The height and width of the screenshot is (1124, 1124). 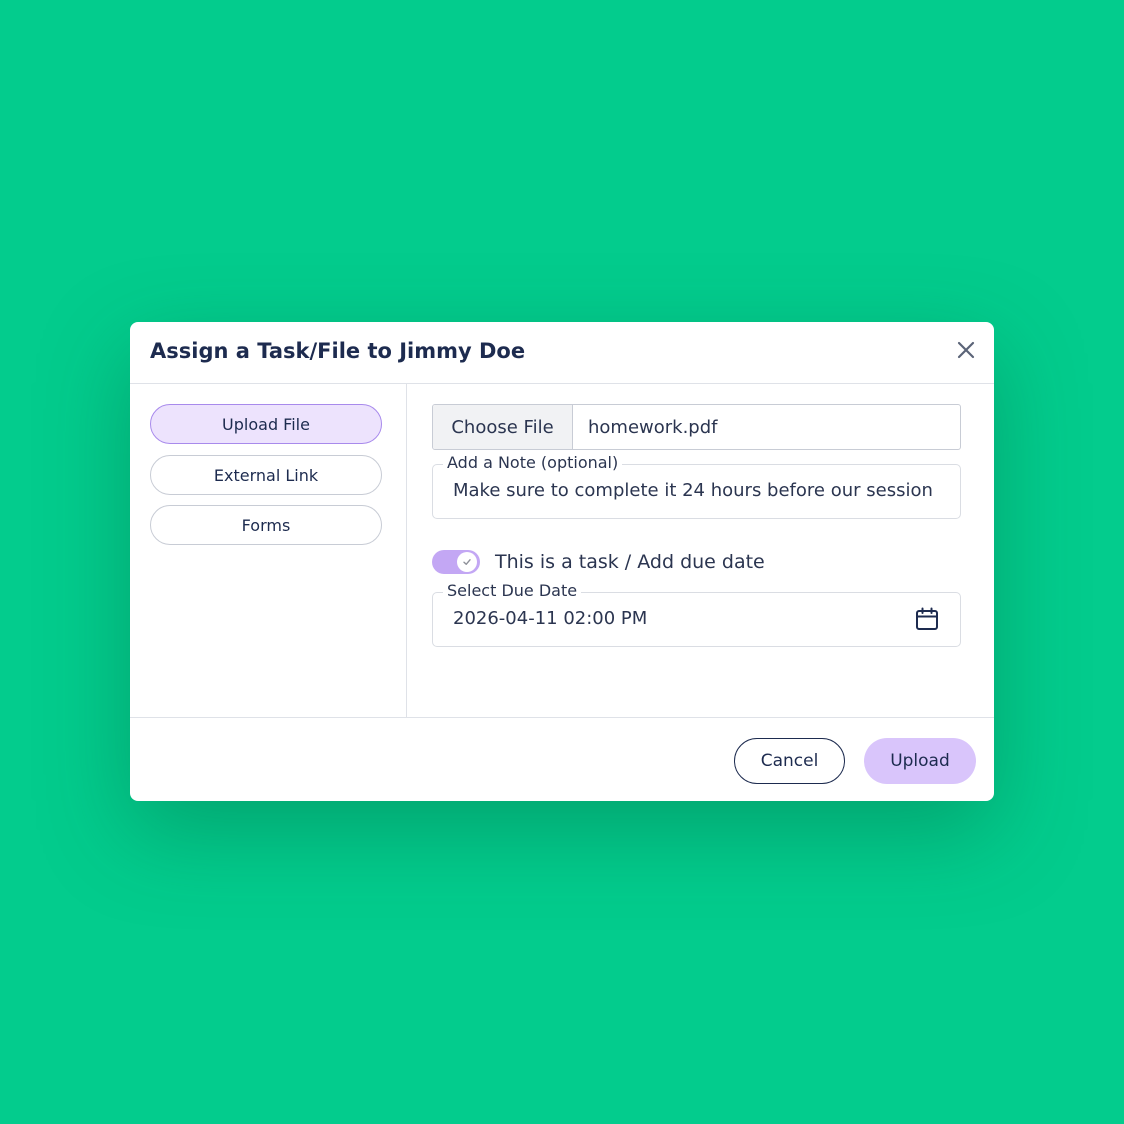 I want to click on sidebar-item-upload-file: Upload File, so click(x=266, y=424).